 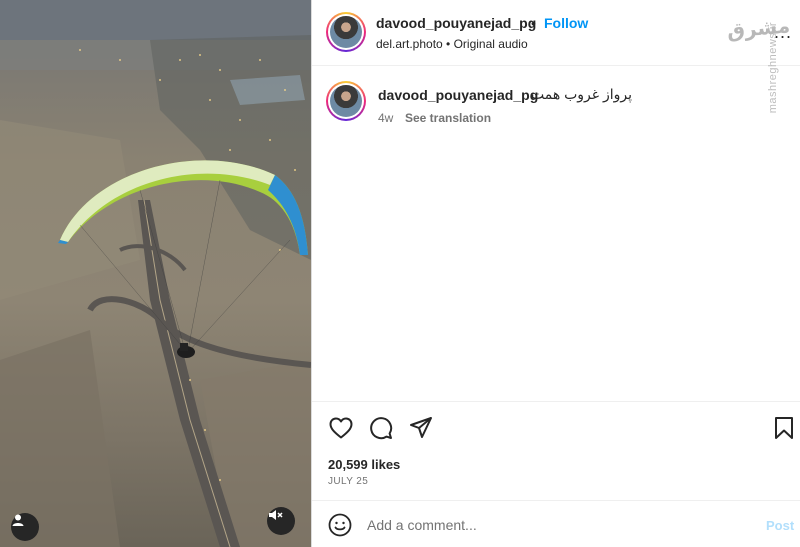 What do you see at coordinates (25, 527) in the screenshot?
I see `tagged-user-button` at bounding box center [25, 527].